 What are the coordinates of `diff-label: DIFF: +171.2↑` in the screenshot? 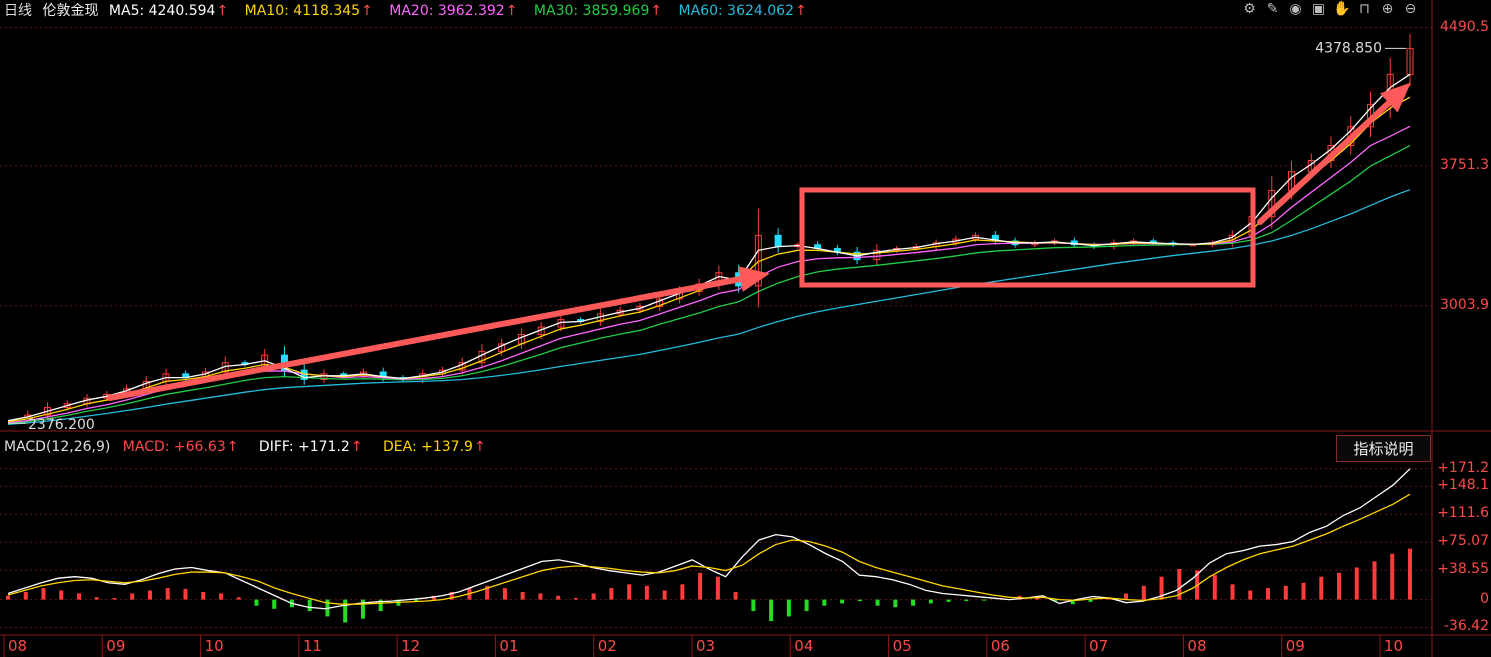 It's located at (315, 447).